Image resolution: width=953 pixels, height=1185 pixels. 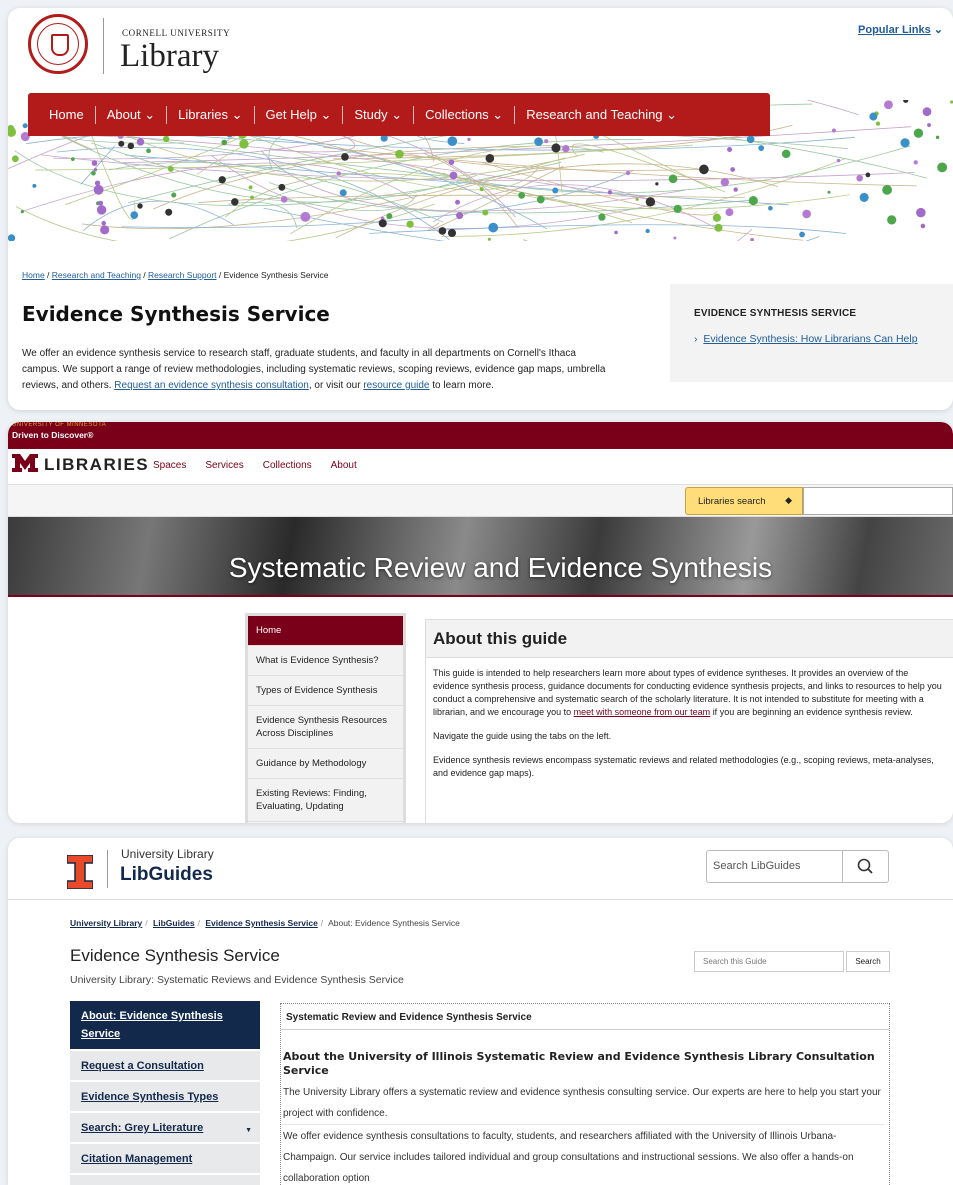 What do you see at coordinates (169, 465) in the screenshot?
I see `nav-spaces: Spaces` at bounding box center [169, 465].